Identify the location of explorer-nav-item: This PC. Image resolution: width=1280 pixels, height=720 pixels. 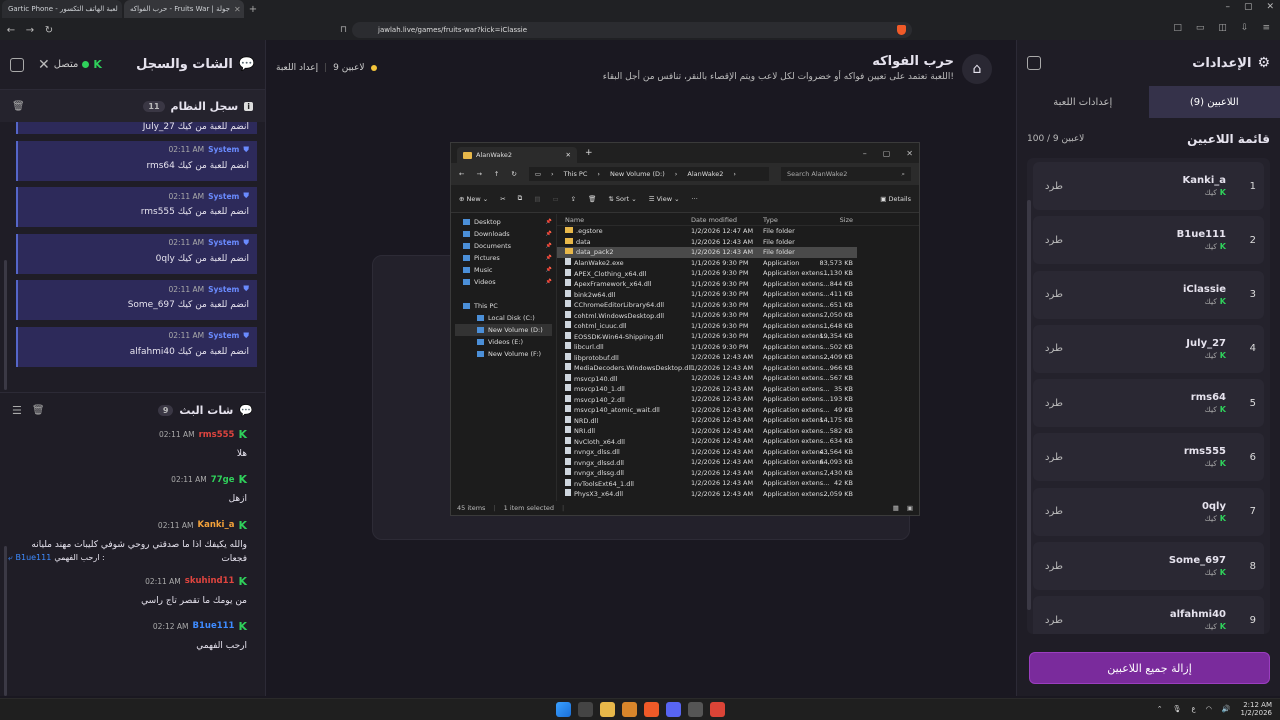
(503, 306).